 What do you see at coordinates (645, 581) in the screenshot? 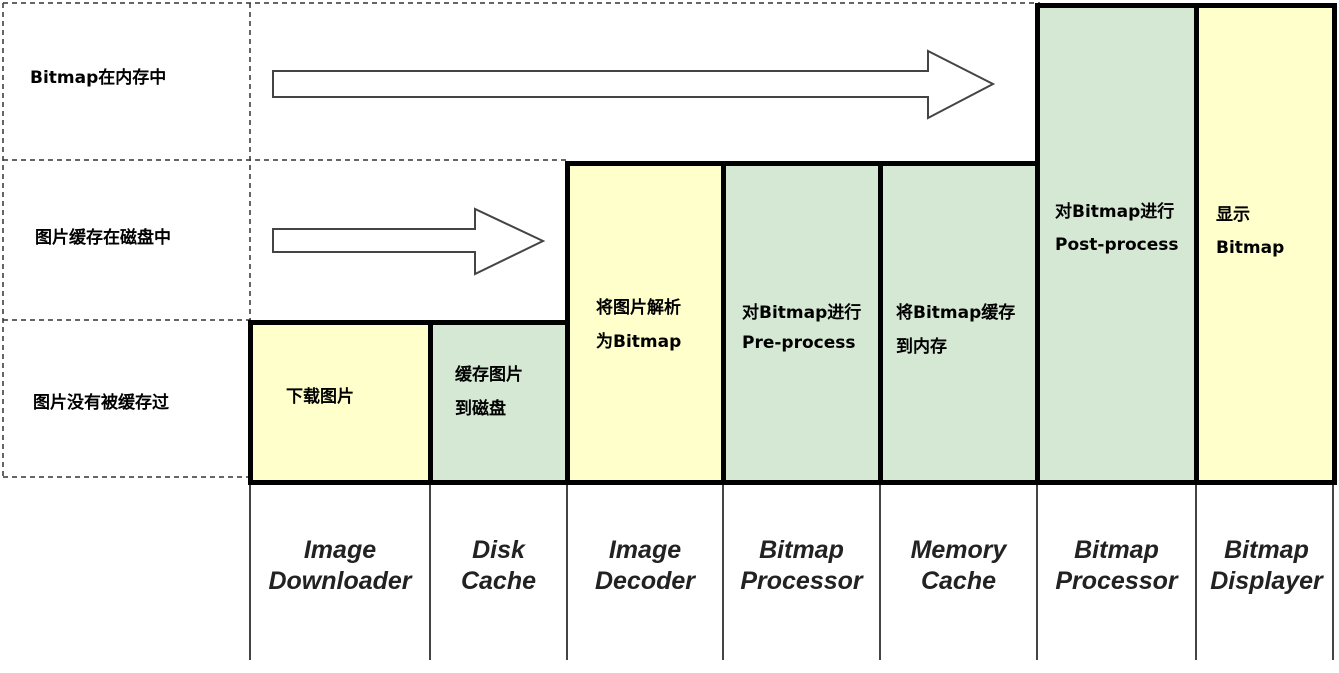
I see `component-label: Decoder` at bounding box center [645, 581].